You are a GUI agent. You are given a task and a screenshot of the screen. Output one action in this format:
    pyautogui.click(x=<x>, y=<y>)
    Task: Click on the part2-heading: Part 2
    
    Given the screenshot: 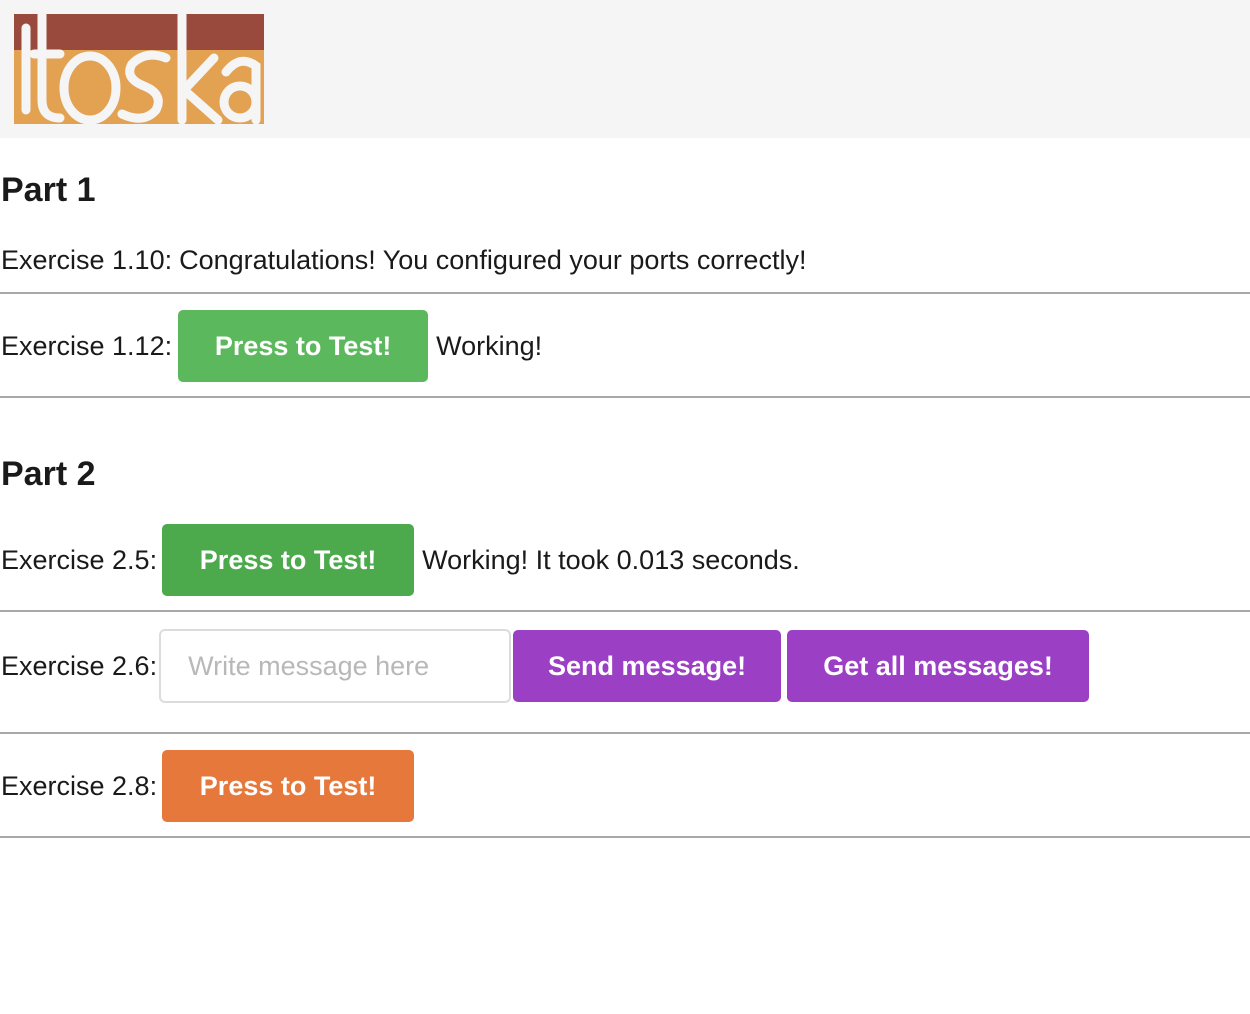 What is the action you would take?
    pyautogui.click(x=48, y=474)
    